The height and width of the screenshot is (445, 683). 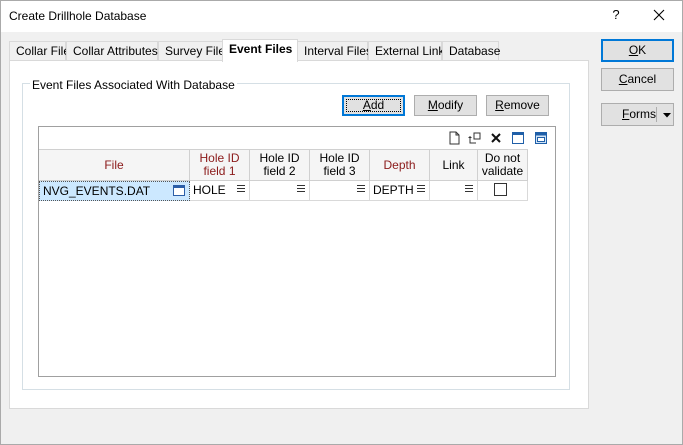 I want to click on window-title: Create Drillhole Database, so click(x=78, y=16).